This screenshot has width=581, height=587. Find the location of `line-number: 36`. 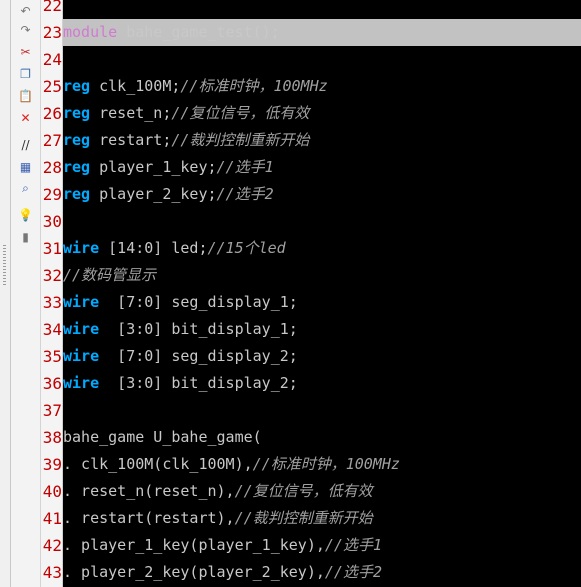

line-number: 36 is located at coordinates (52, 383).